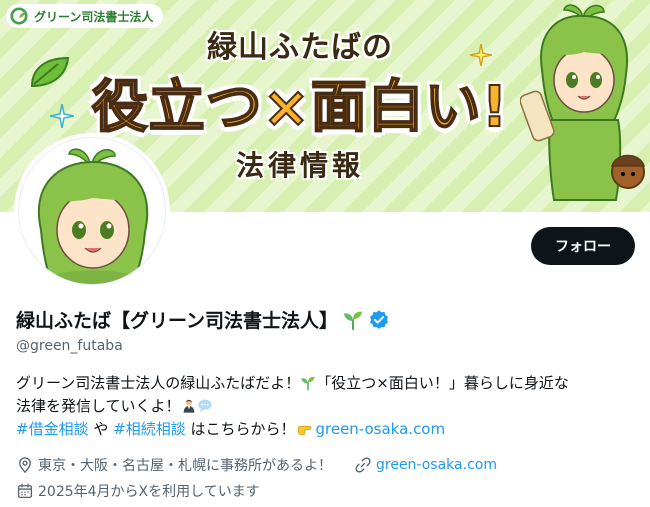  What do you see at coordinates (52, 429) in the screenshot?
I see `hashtag-link: #借金相談` at bounding box center [52, 429].